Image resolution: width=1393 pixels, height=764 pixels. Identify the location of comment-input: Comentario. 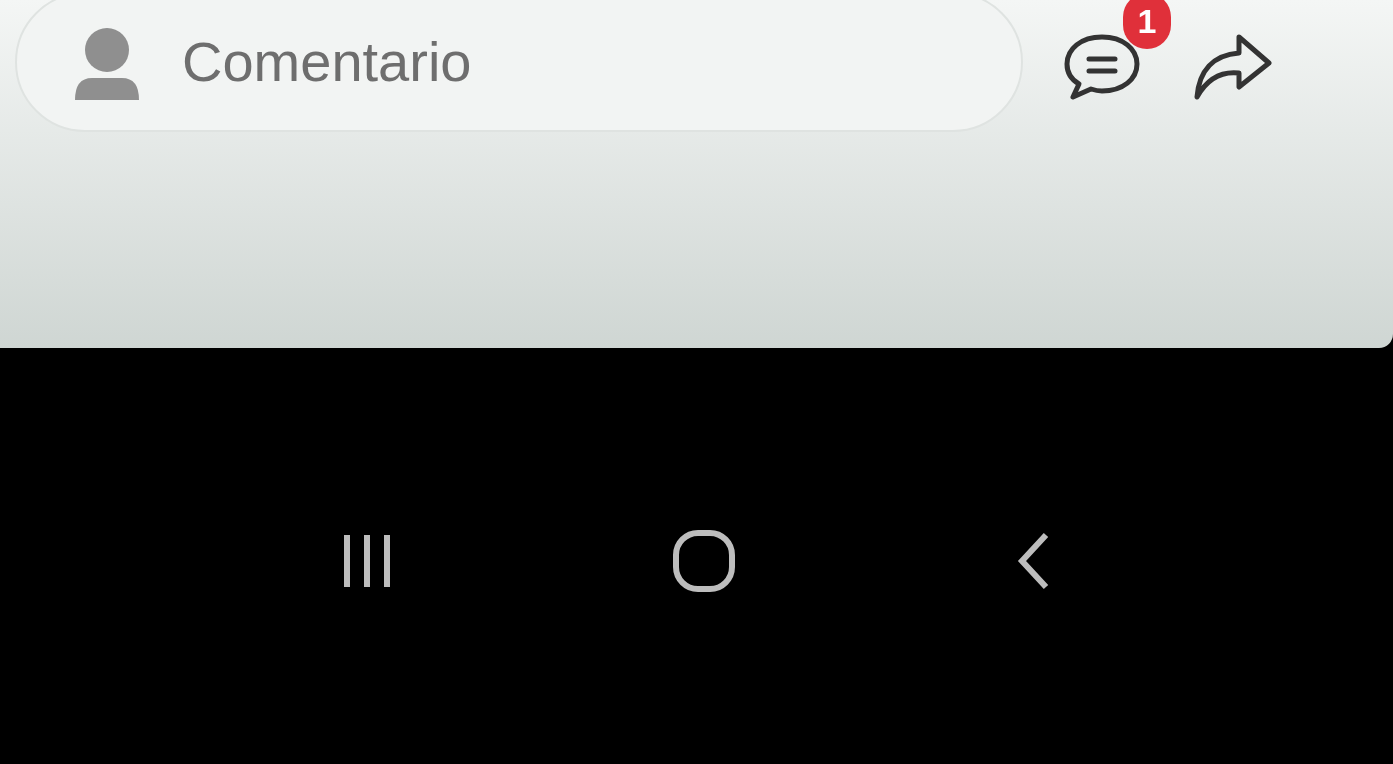
(589, 62).